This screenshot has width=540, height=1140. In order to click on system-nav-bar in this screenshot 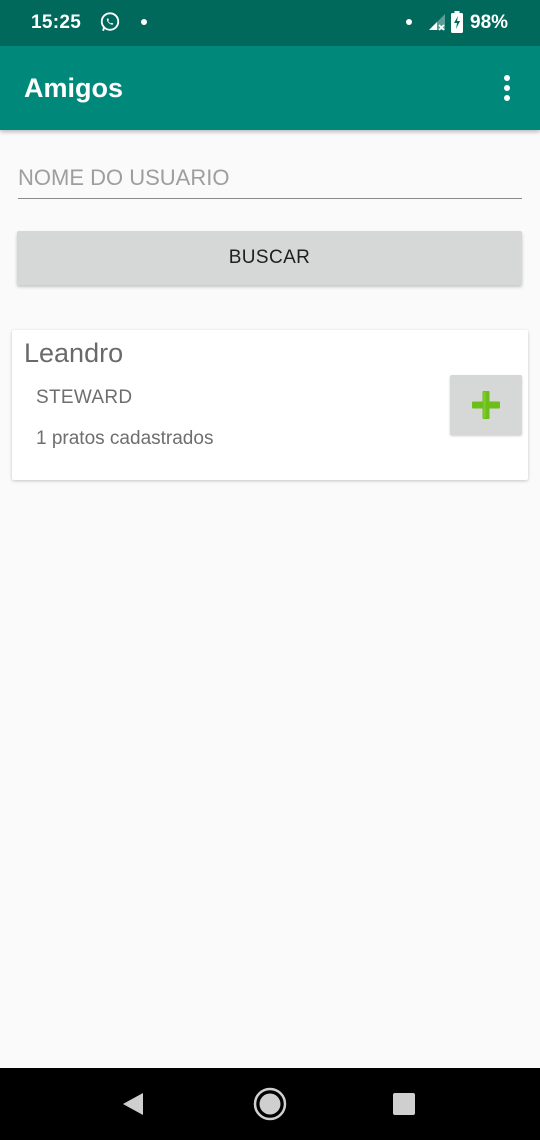, I will do `click(270, 1104)`.